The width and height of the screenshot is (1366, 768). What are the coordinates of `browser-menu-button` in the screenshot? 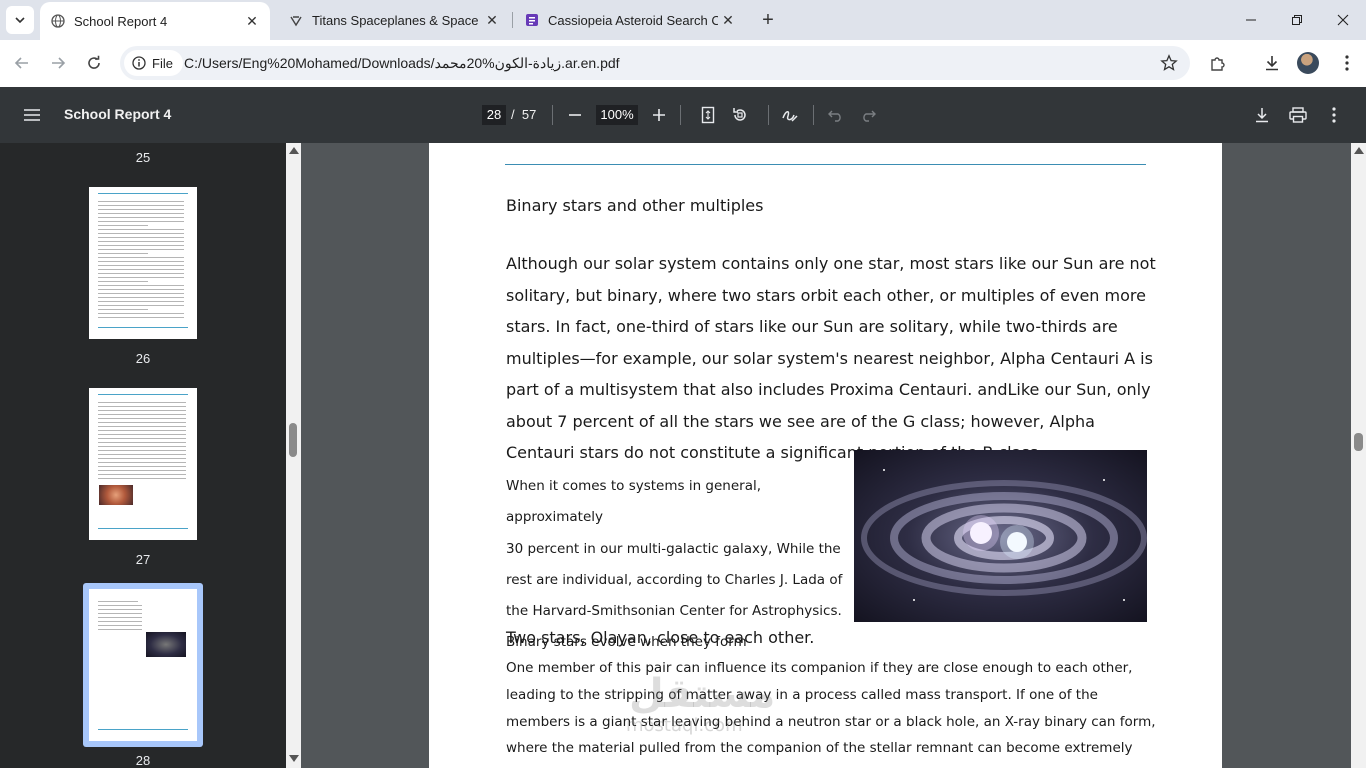 It's located at (1347, 63).